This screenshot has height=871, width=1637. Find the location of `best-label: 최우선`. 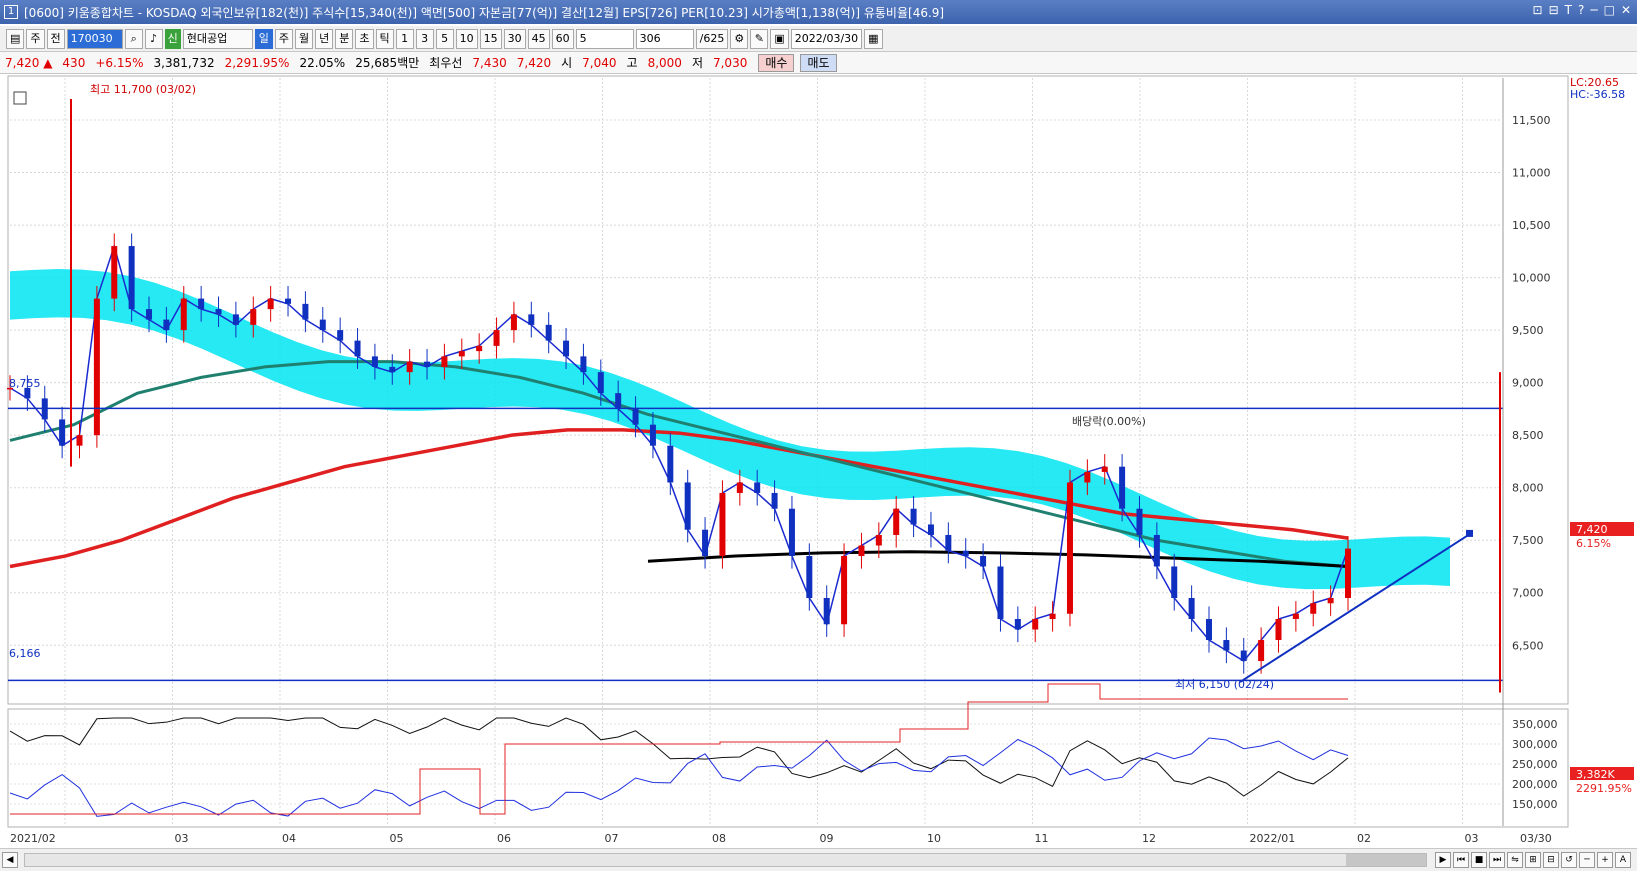

best-label: 최우선 is located at coordinates (446, 63).